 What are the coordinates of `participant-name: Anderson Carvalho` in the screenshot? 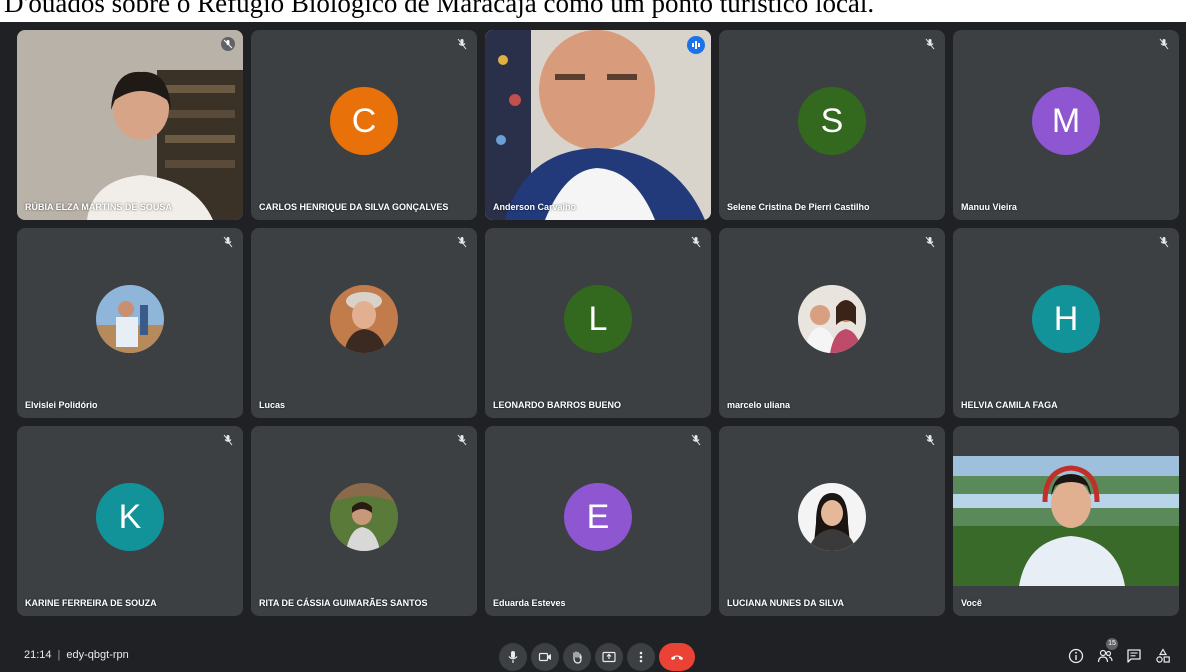 It's located at (535, 207).